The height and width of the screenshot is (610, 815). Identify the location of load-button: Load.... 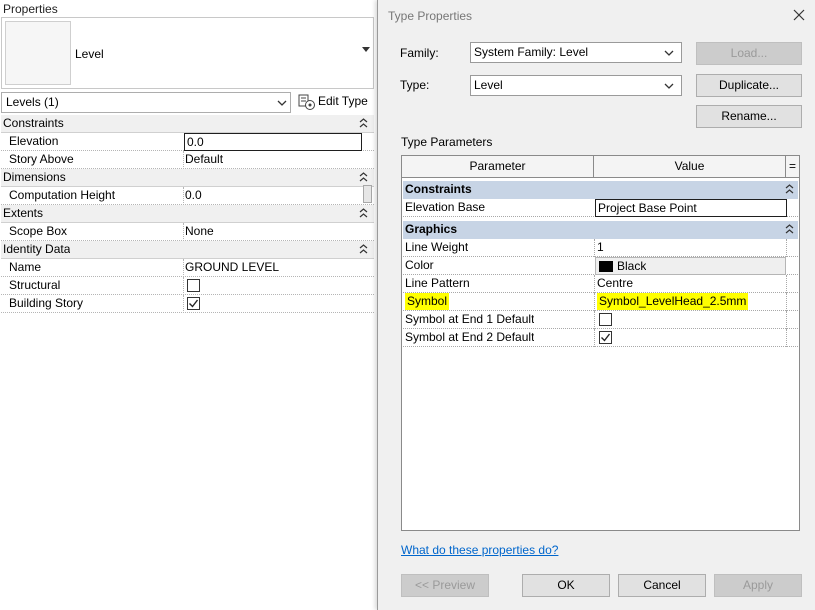
(749, 53).